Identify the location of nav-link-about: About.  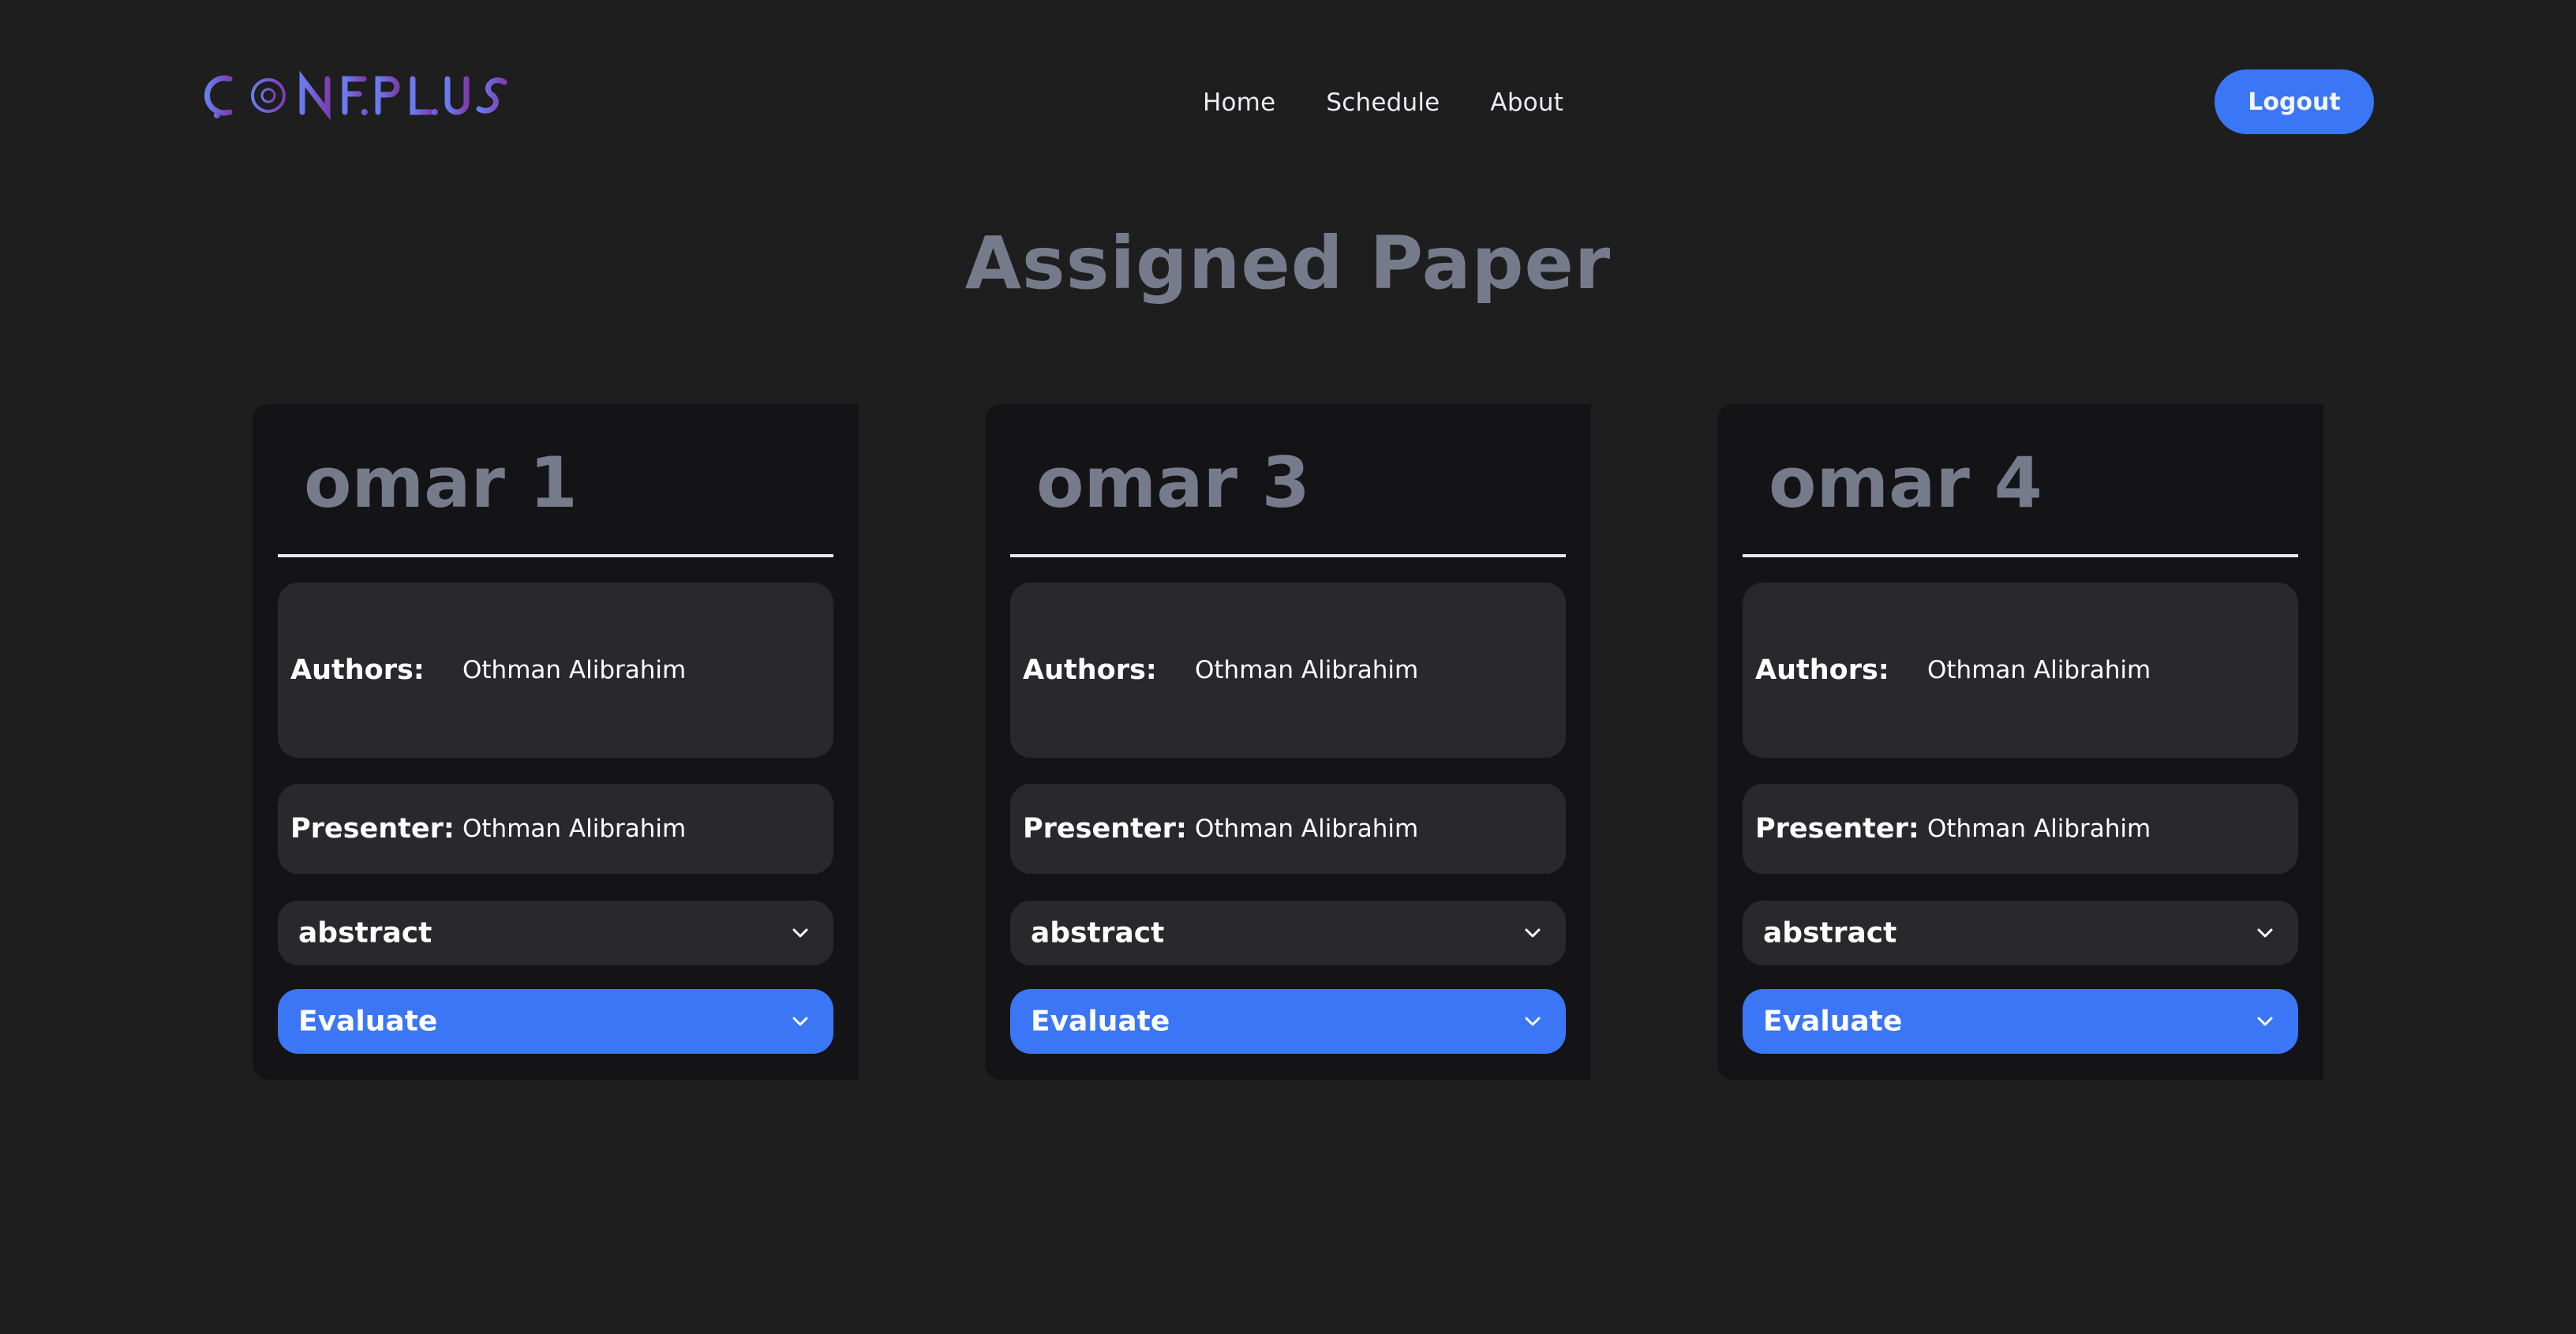
(1526, 102).